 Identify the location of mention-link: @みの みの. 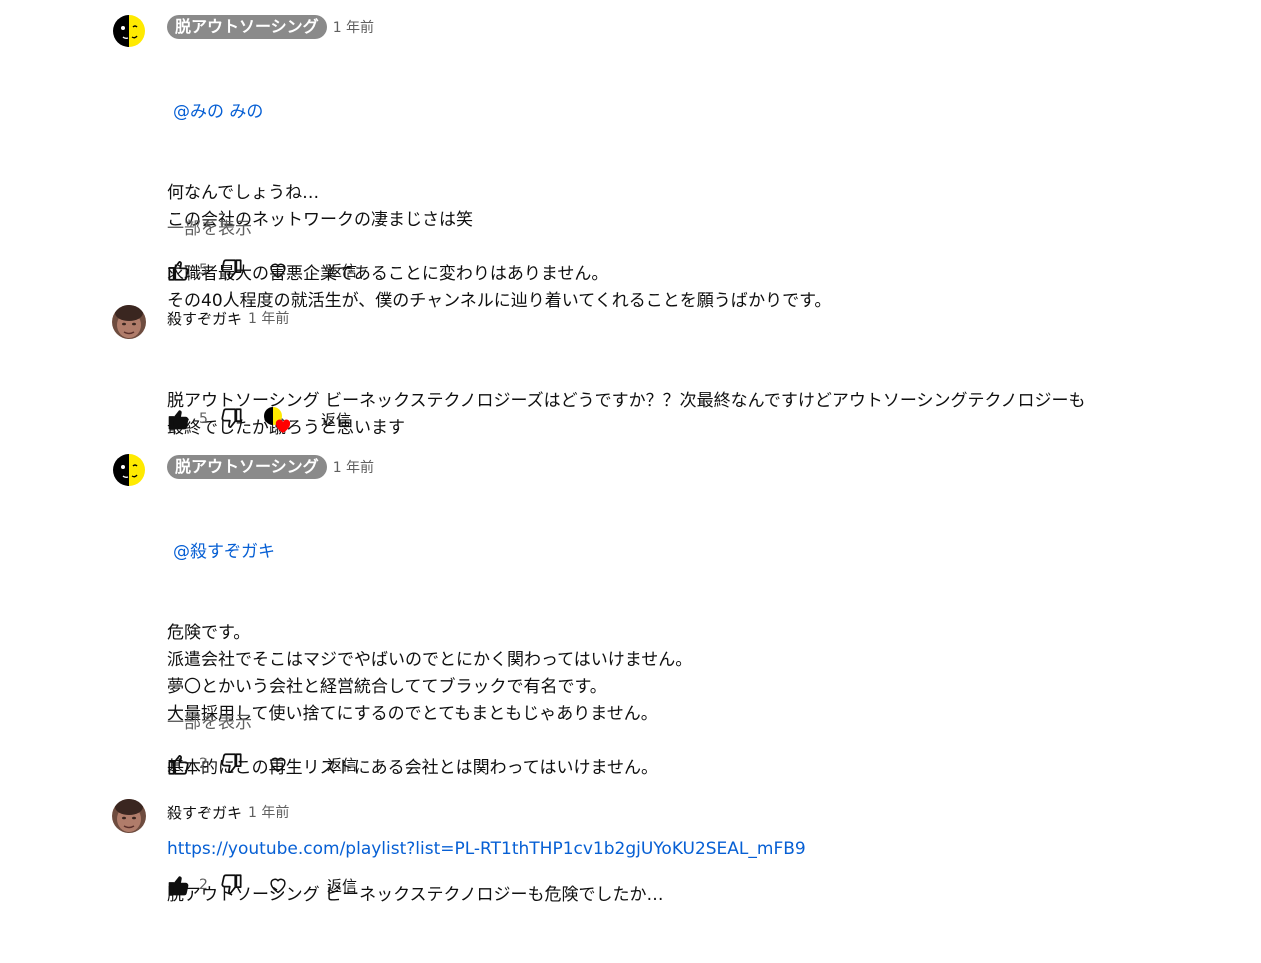
(499, 112).